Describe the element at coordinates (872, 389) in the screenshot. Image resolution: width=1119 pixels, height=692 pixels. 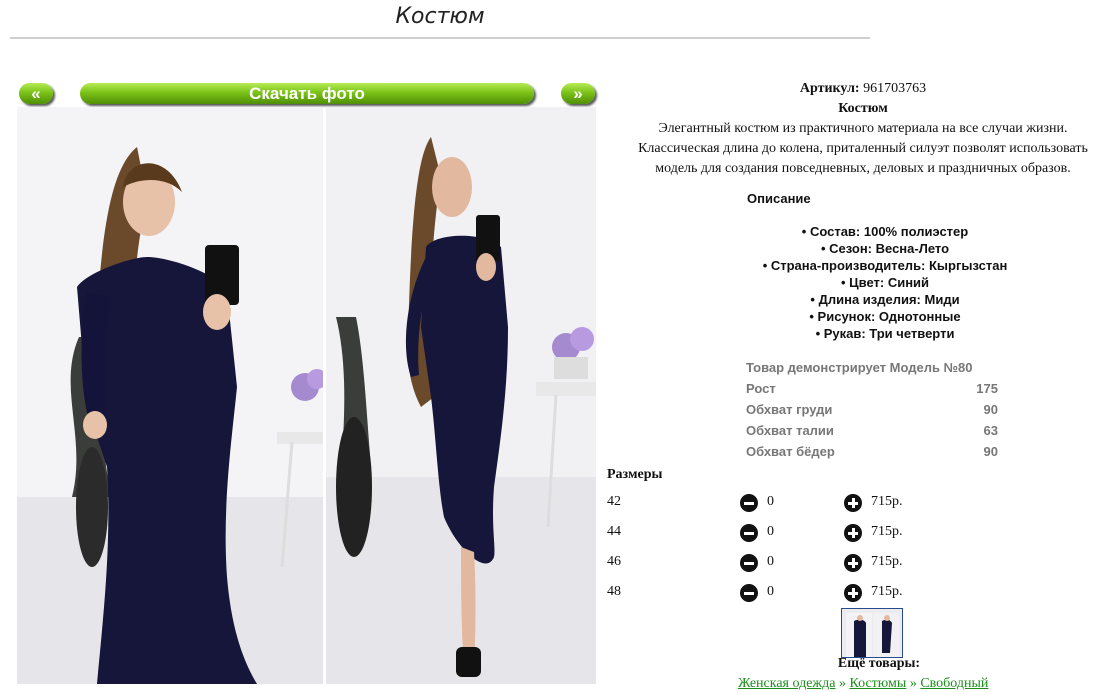
I see `model-row: Рост 175` at that location.